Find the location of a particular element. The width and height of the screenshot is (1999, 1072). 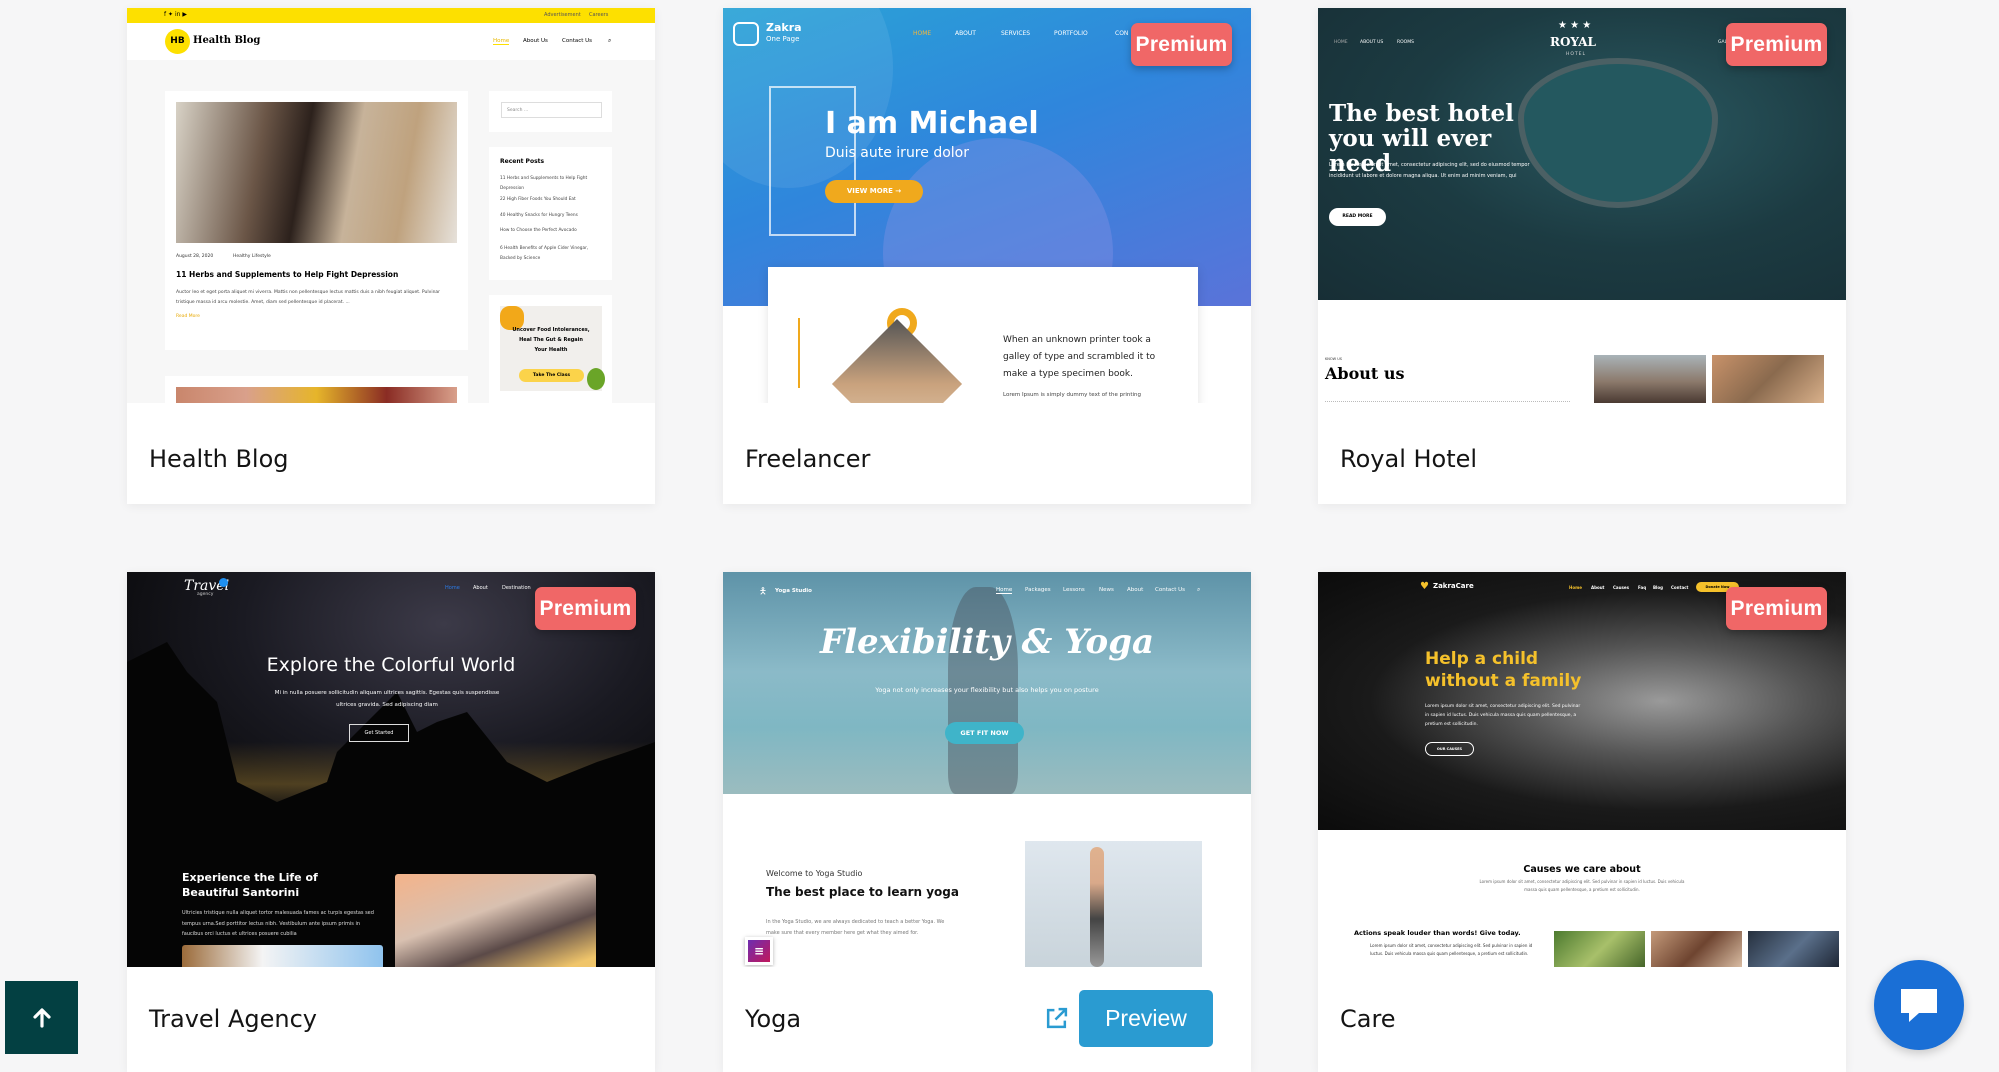

logo-sub: HOTEL is located at coordinates (1576, 54).